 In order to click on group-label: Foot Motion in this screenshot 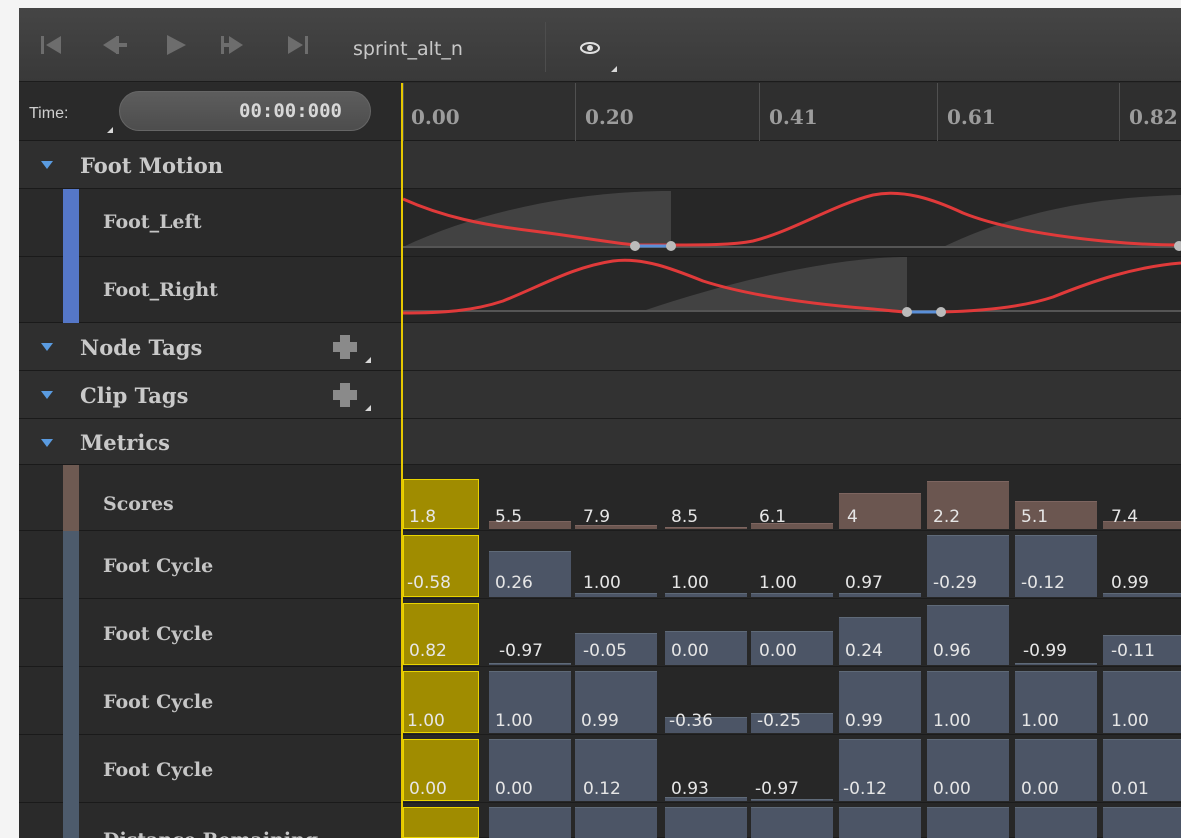, I will do `click(151, 165)`.